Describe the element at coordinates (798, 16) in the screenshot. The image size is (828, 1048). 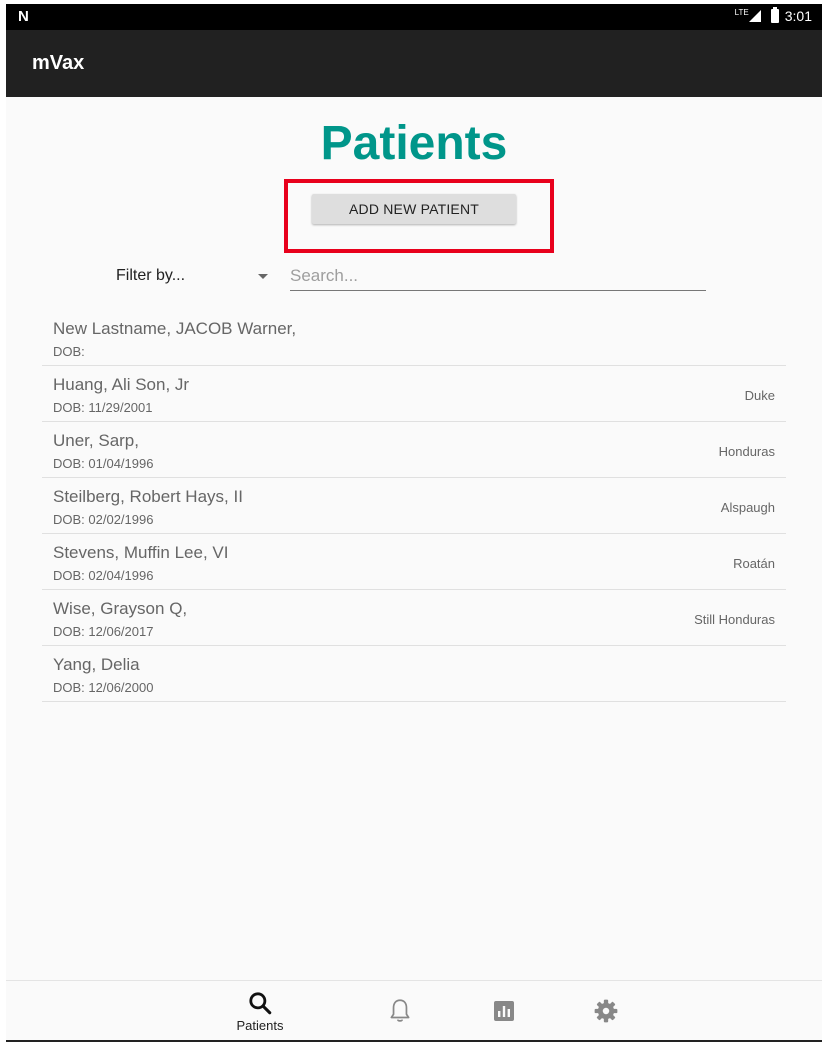
I see `clock: 3:01` at that location.